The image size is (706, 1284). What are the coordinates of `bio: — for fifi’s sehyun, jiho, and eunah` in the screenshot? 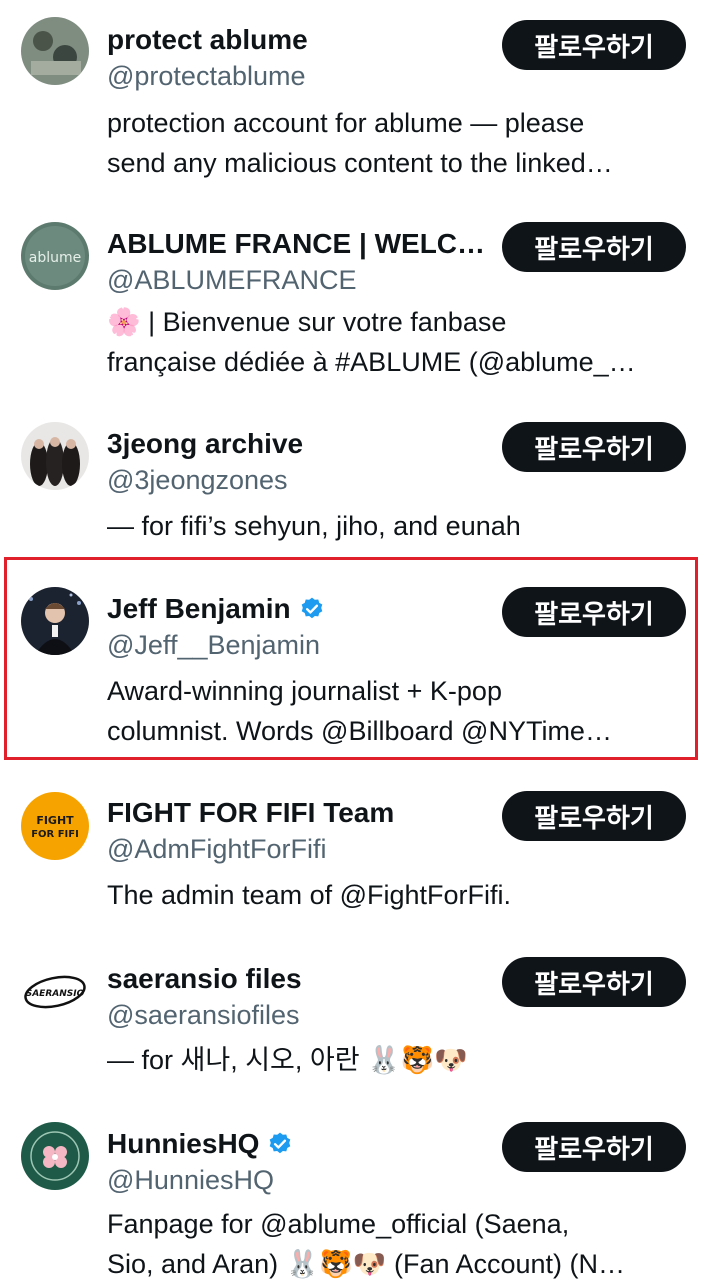 It's located at (314, 526).